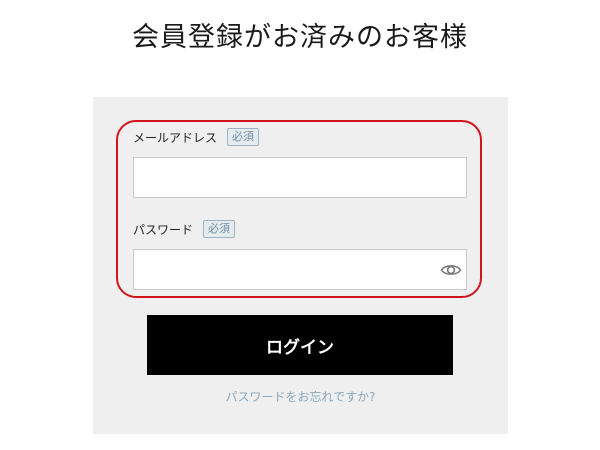 The image size is (600, 450). Describe the element at coordinates (300, 345) in the screenshot. I see `login-button: ログイン` at that location.